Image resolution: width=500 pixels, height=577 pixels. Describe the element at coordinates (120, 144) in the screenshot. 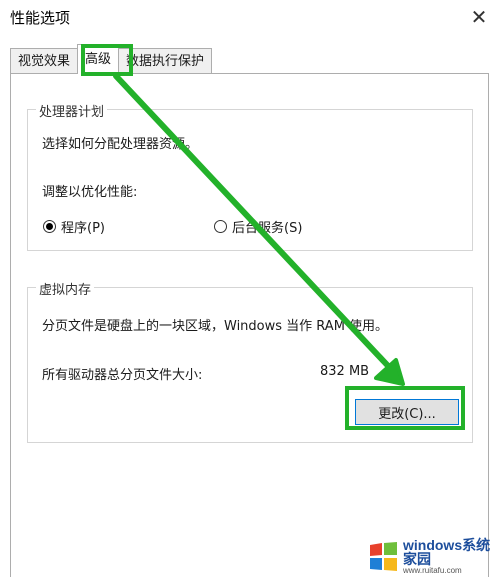

I see `processor-description: 选择如何分配处理器资源。` at that location.